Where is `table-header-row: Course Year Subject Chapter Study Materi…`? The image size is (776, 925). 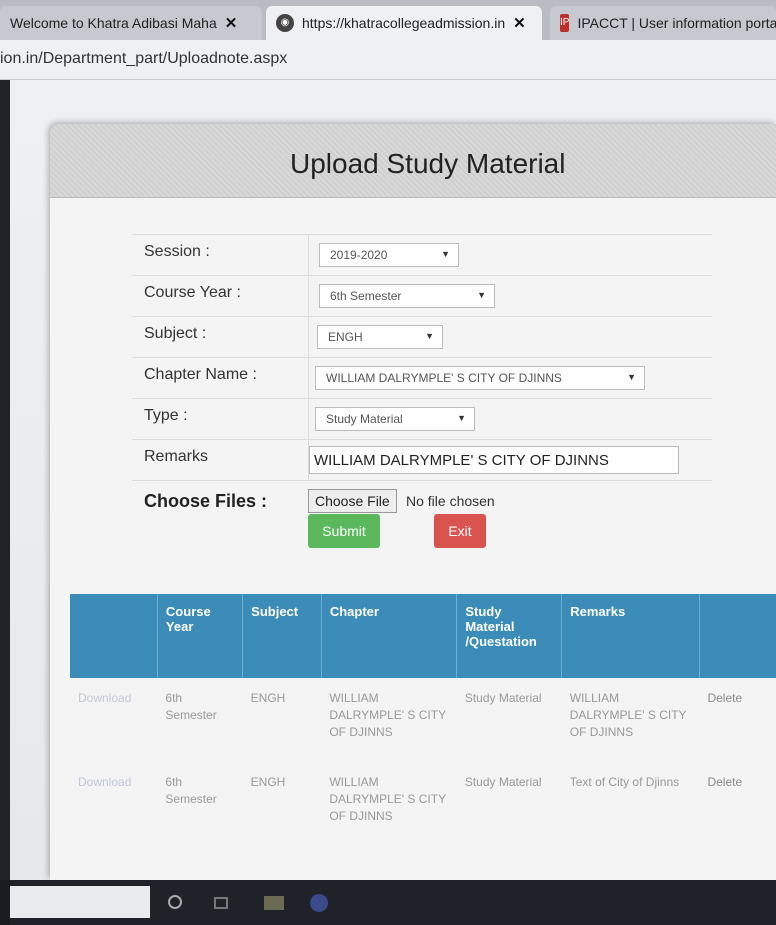
table-header-row: Course Year Subject Chapter Study Materi… is located at coordinates (423, 636).